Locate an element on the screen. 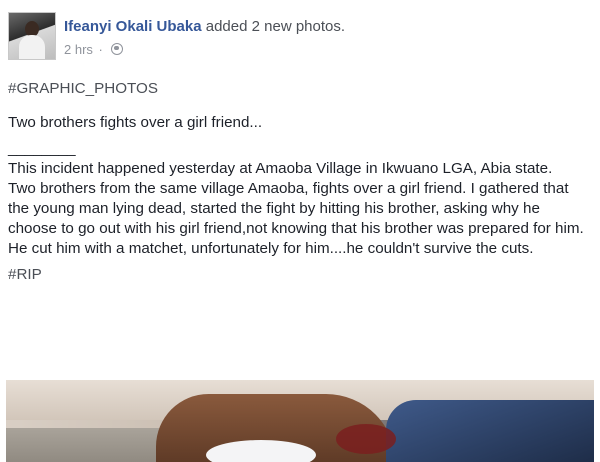 Image resolution: width=600 pixels, height=462 pixels. author-name-link: Ifeanyi Okali Ubaka is located at coordinates (133, 26).